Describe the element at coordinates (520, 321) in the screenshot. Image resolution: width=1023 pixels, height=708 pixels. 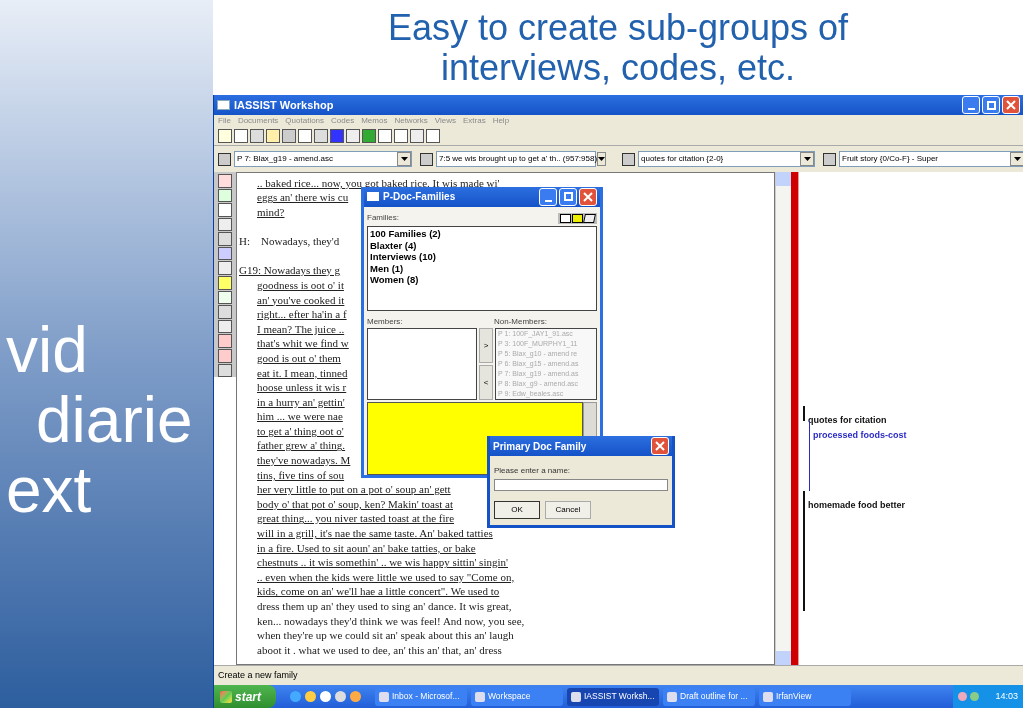
I see `non-members-label: Non-Members:` at that location.